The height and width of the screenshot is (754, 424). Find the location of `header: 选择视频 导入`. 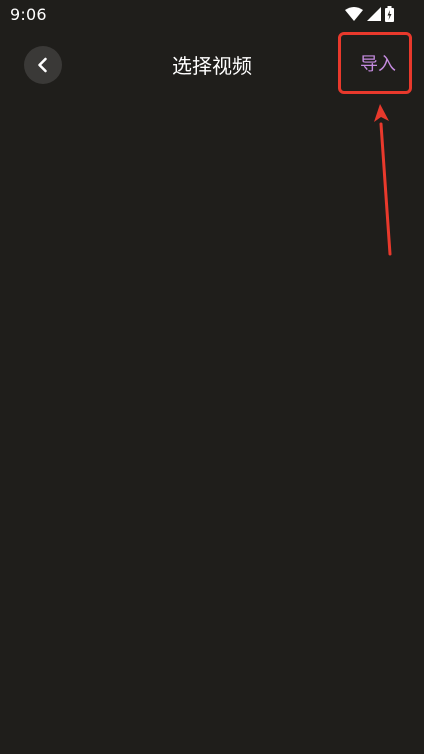

header: 选择视频 导入 is located at coordinates (212, 64).